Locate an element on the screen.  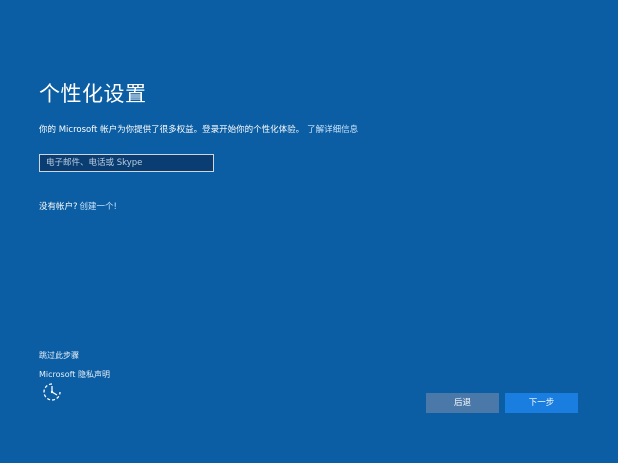
ease-of-access-icon is located at coordinates (52, 392).